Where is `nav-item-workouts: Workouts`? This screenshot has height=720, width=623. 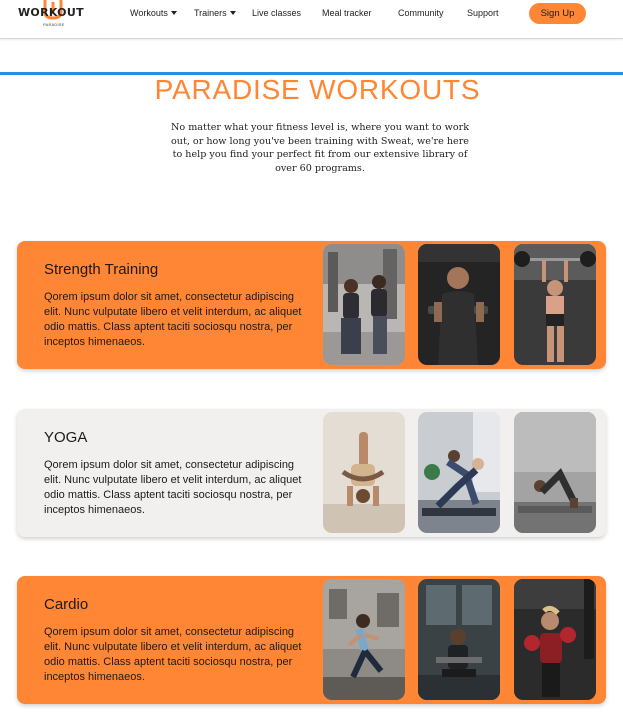
nav-item-workouts: Workouts is located at coordinates (153, 13).